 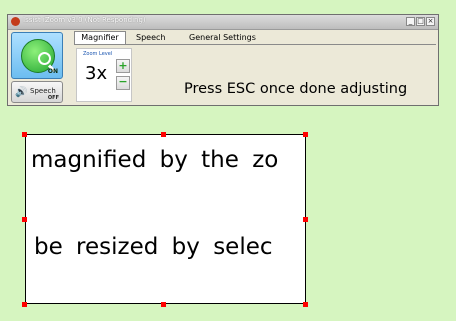 I want to click on zoom-level-label: Zoom Level, so click(x=98, y=54).